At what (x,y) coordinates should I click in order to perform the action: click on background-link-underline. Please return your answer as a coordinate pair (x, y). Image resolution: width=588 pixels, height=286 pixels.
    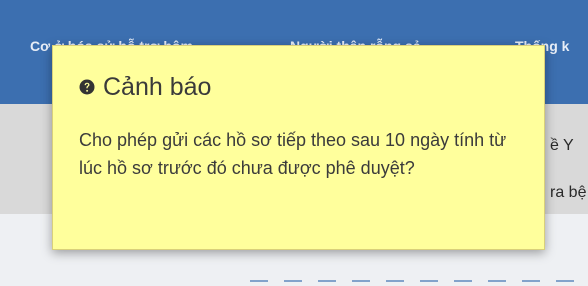
    Looking at the image, I should click on (415, 281).